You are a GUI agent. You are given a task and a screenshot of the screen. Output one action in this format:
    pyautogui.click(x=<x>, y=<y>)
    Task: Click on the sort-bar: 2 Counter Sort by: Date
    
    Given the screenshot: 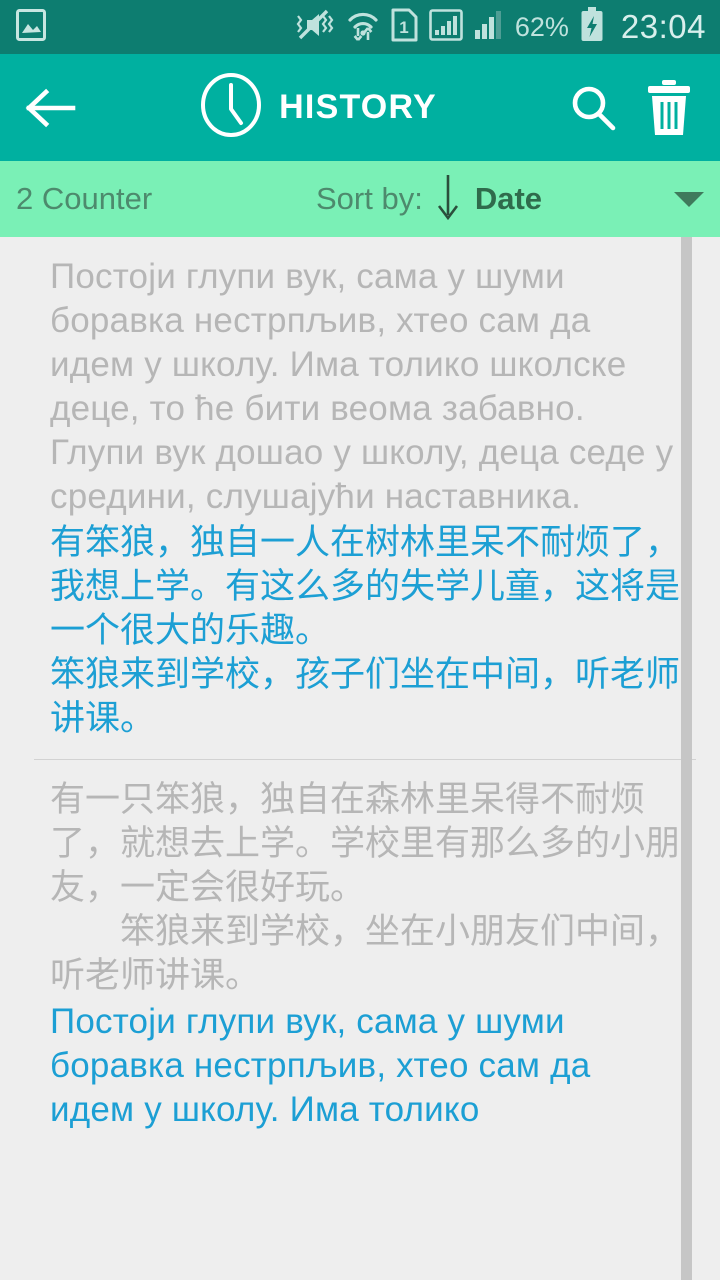 What is the action you would take?
    pyautogui.click(x=360, y=199)
    